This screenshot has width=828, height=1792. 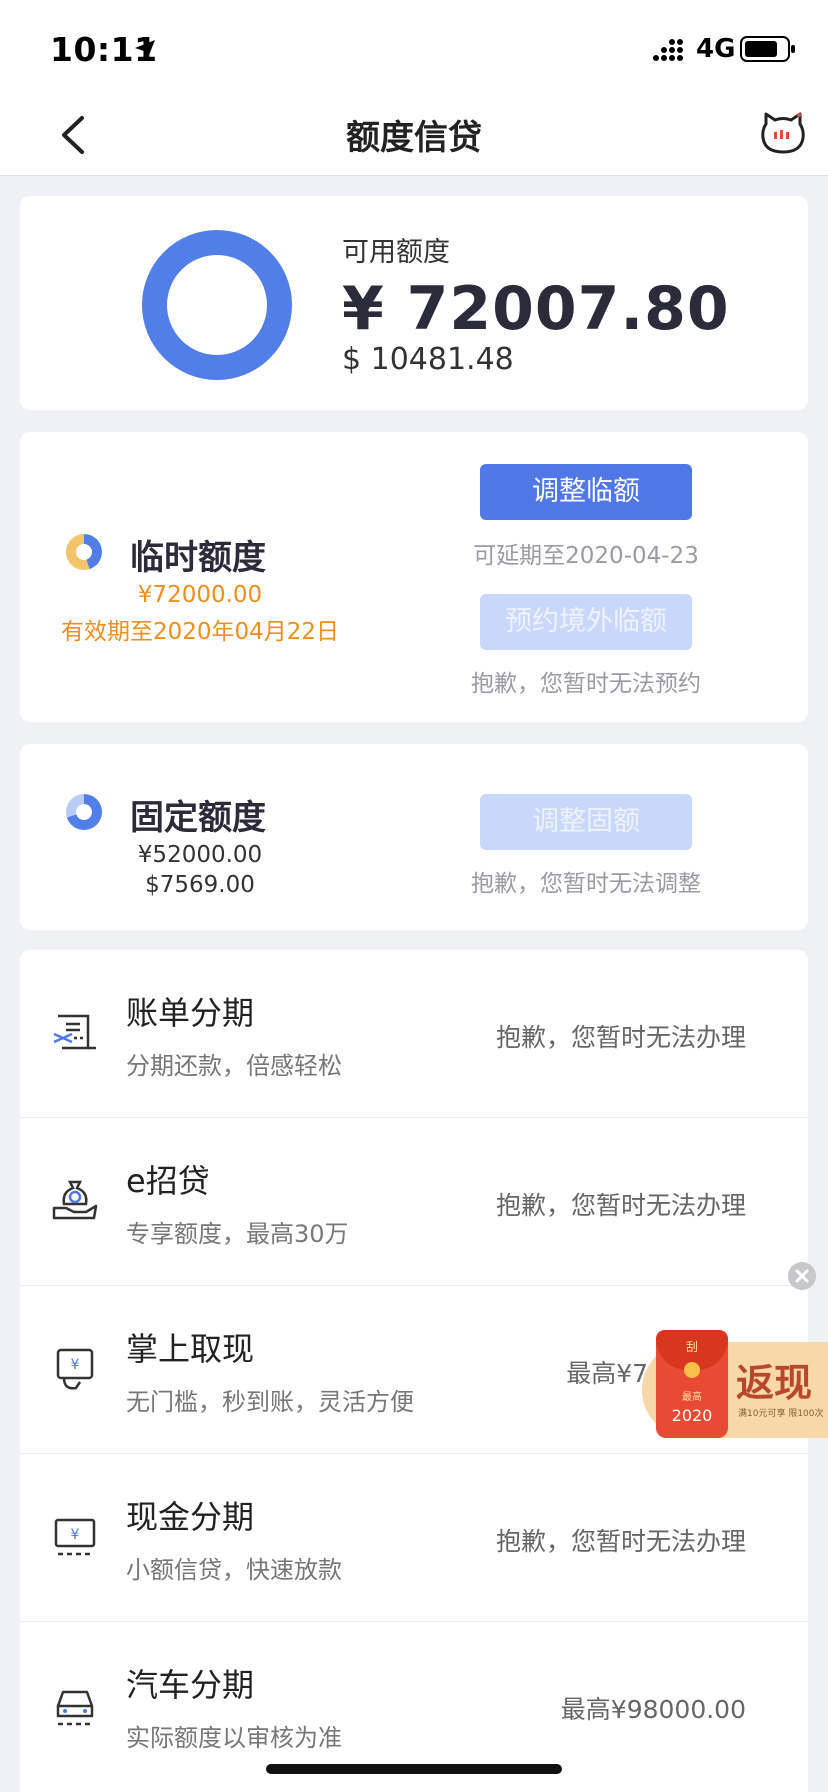 What do you see at coordinates (198, 558) in the screenshot?
I see `temporary-quota-title: 临时额度` at bounding box center [198, 558].